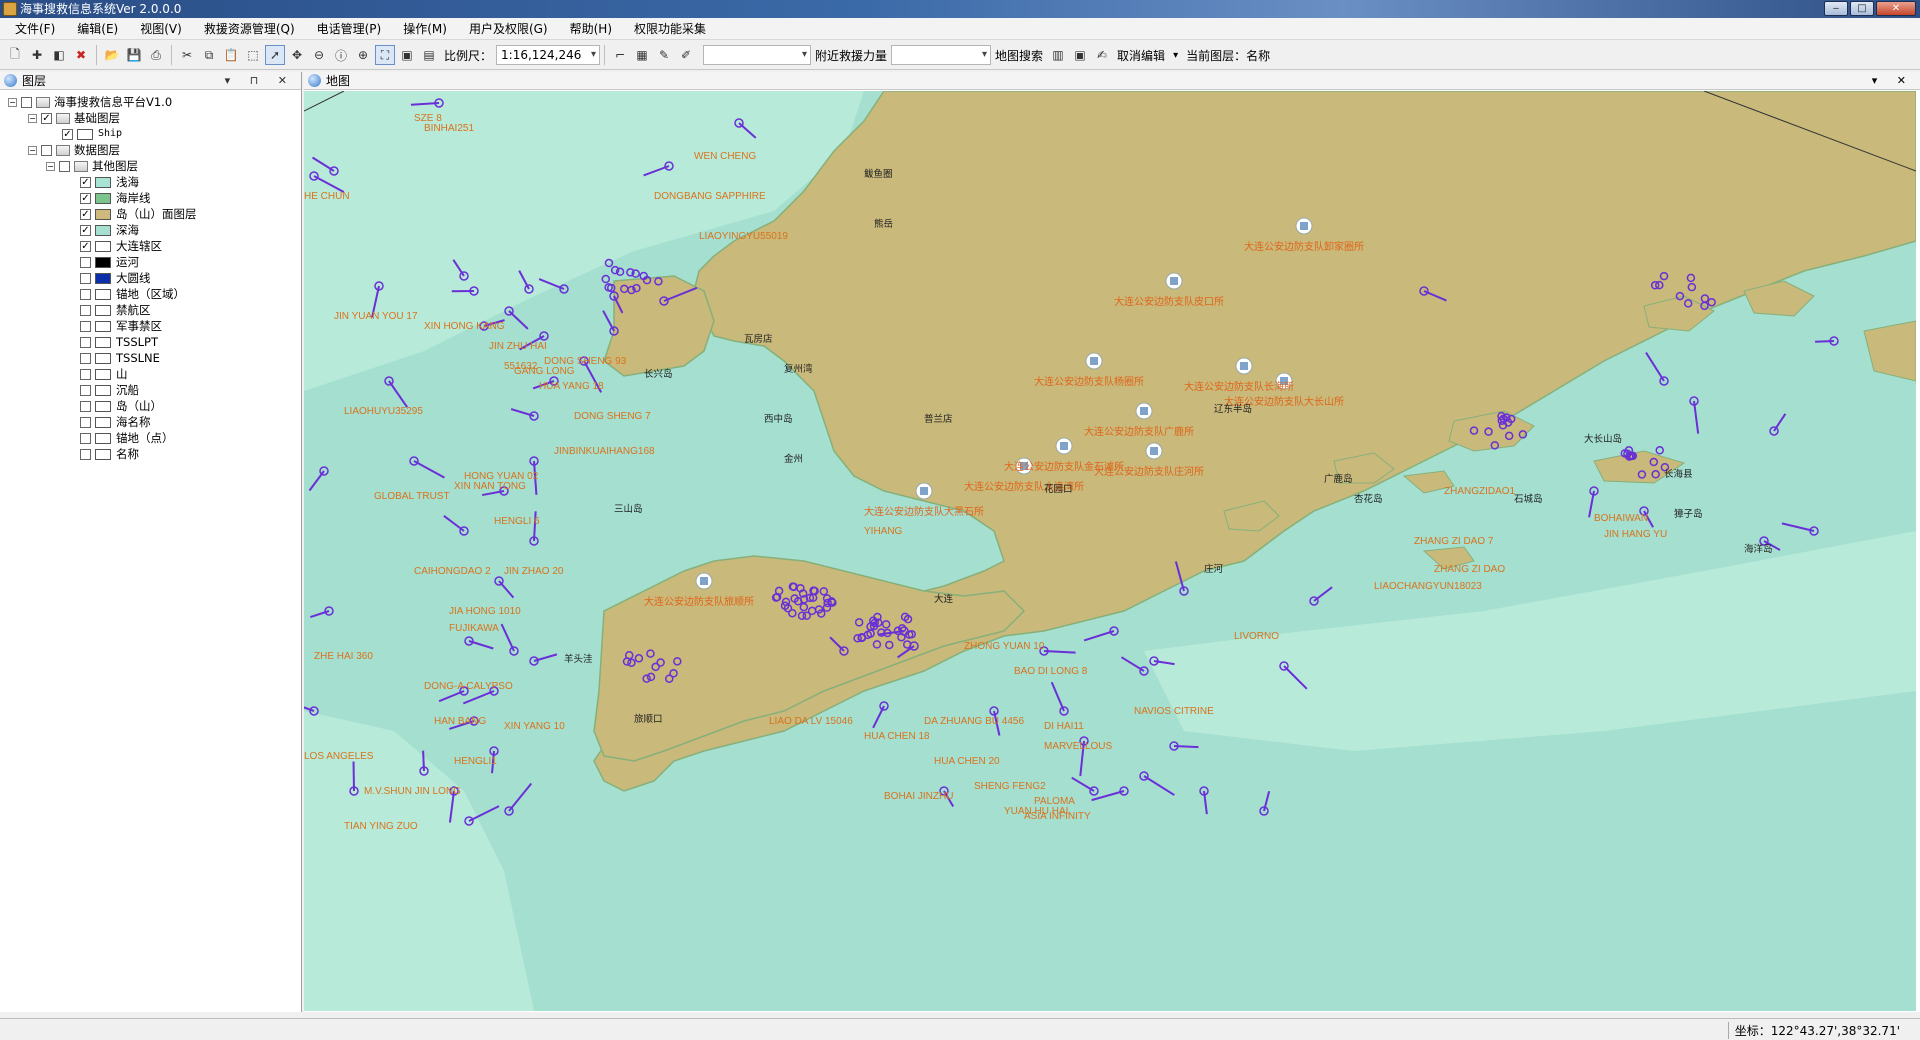 The image size is (1920, 1040). I want to click on tree-ship-layer: ✓ Ship, so click(92, 134).